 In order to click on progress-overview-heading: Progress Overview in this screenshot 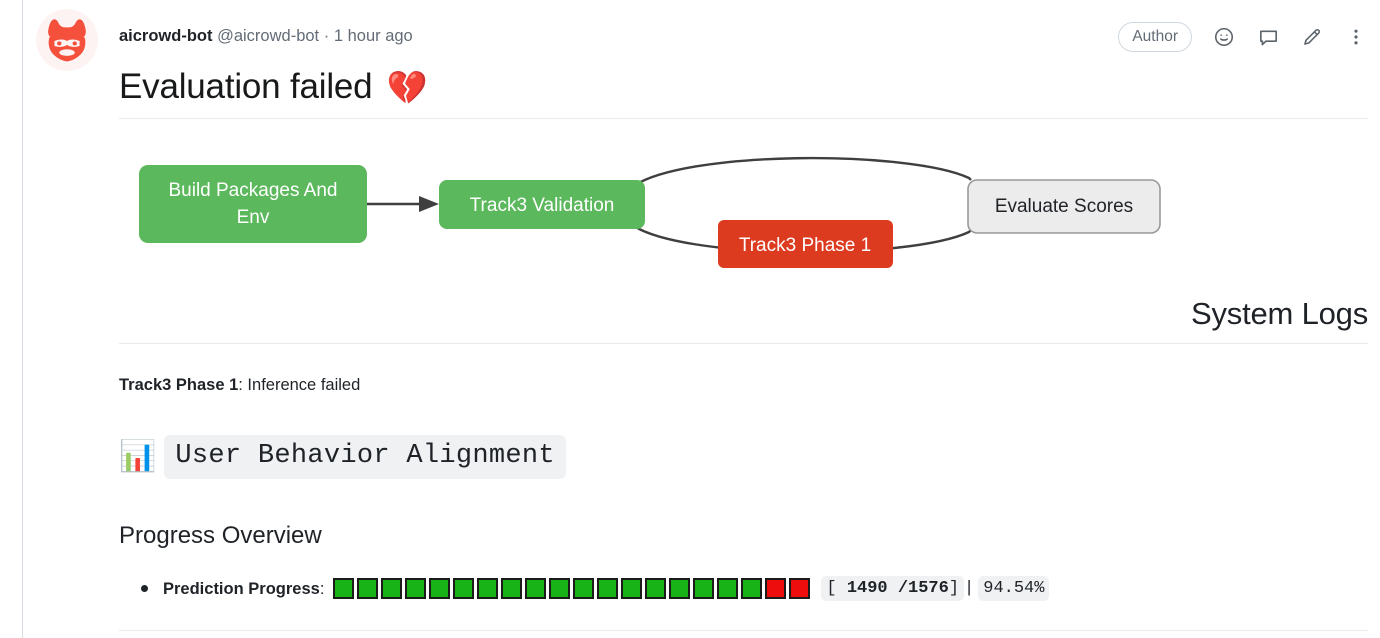, I will do `click(220, 535)`.